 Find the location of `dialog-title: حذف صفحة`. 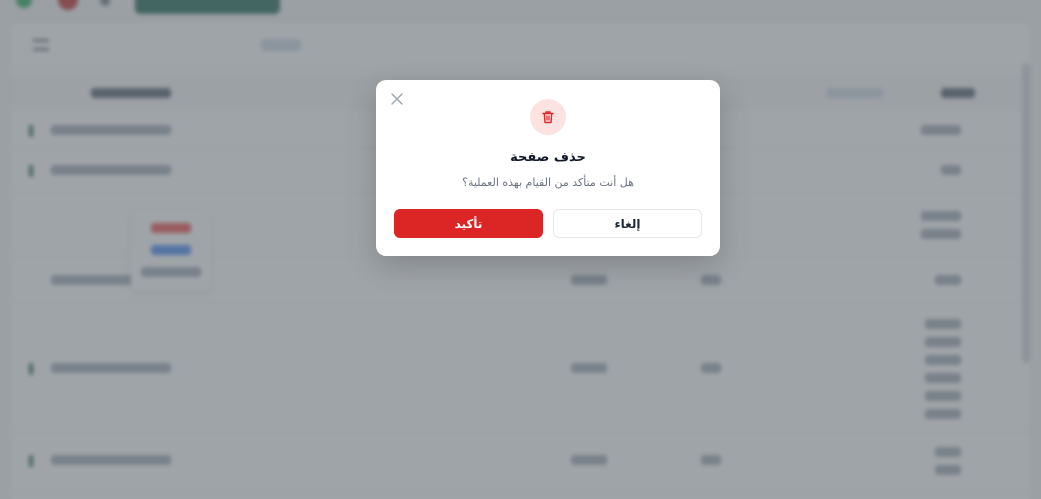

dialog-title: حذف صفحة is located at coordinates (548, 157).